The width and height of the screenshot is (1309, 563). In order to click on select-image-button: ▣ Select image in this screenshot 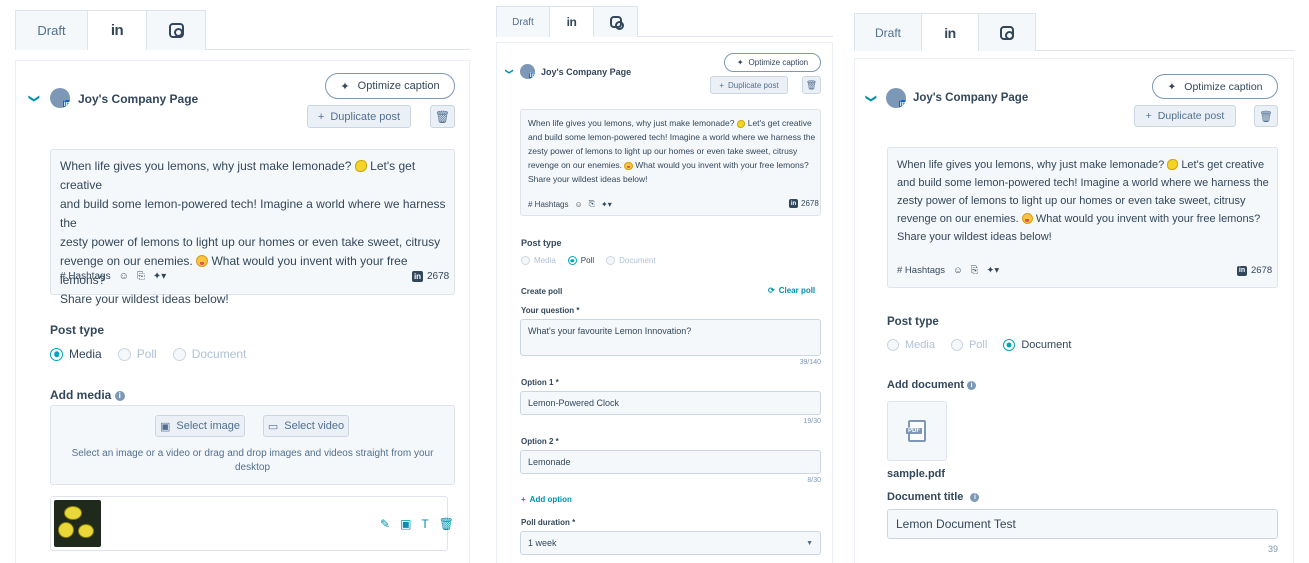, I will do `click(200, 426)`.